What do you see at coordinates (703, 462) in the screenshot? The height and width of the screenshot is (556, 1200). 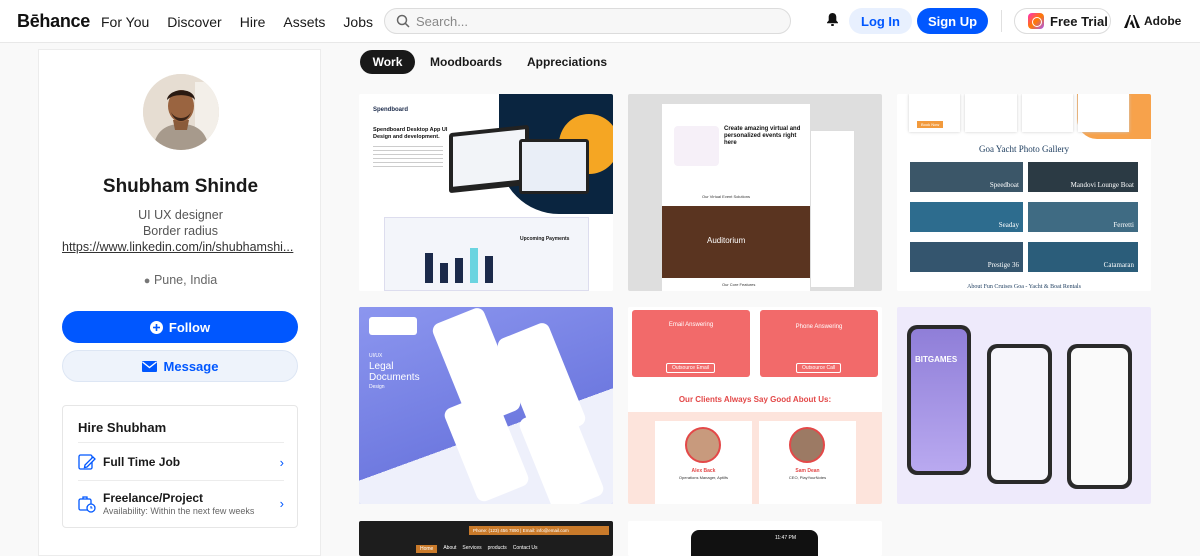 I see `testimonial-card: Alex Back Operations Manager, Aptilfs` at bounding box center [703, 462].